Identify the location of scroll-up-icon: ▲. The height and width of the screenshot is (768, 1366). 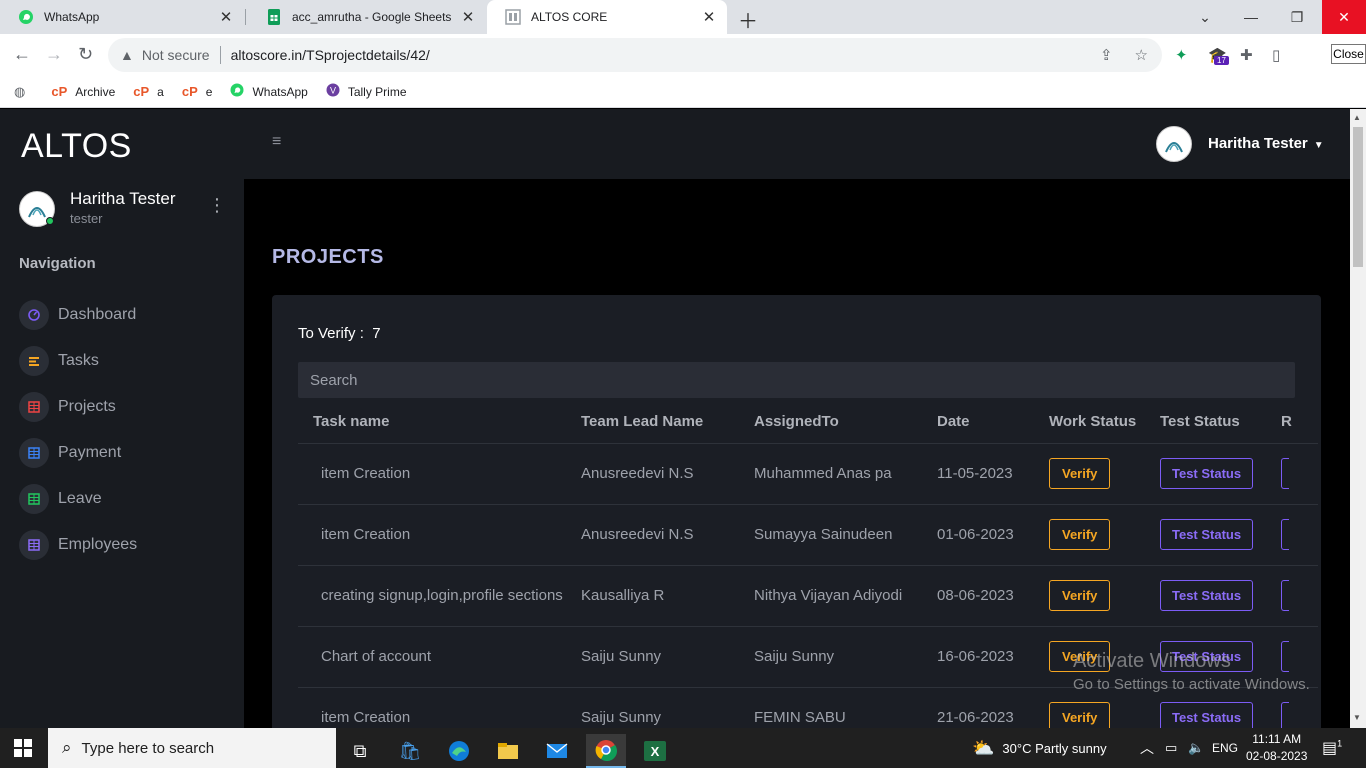
(1357, 117).